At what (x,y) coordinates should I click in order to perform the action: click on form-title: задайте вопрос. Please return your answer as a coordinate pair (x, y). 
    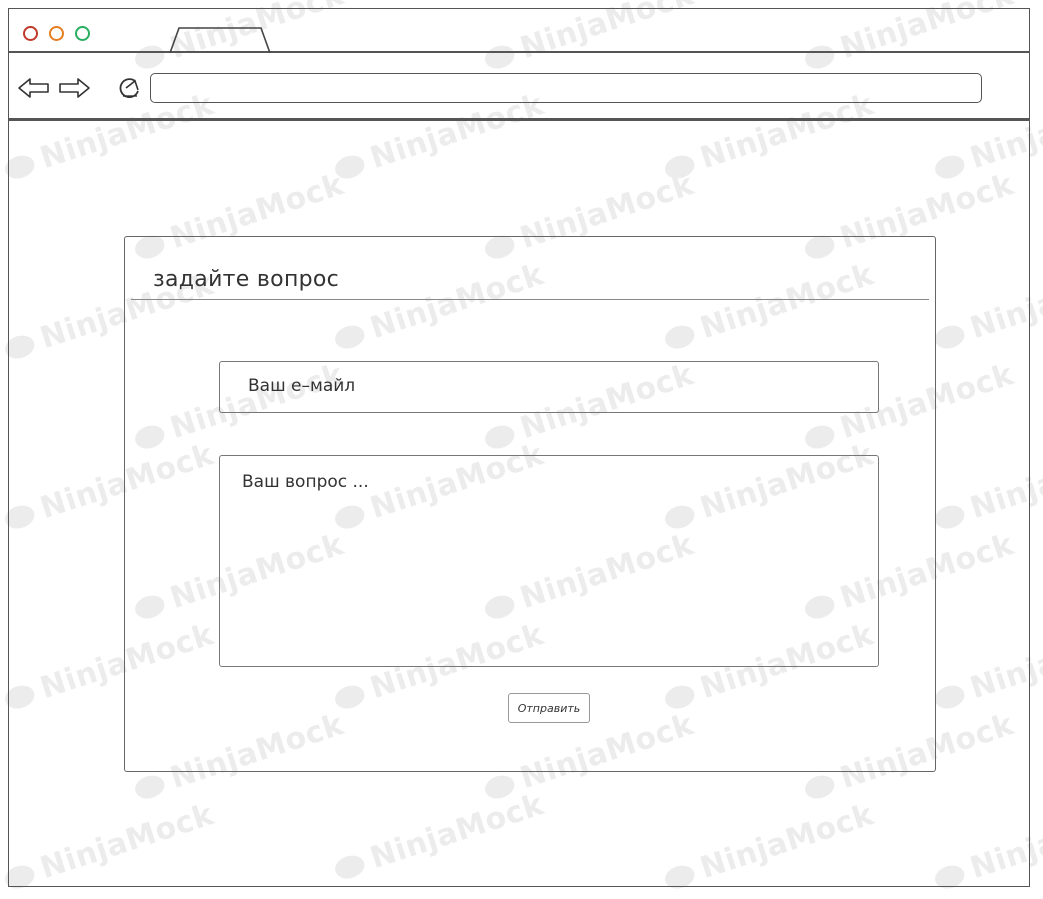
    Looking at the image, I should click on (246, 279).